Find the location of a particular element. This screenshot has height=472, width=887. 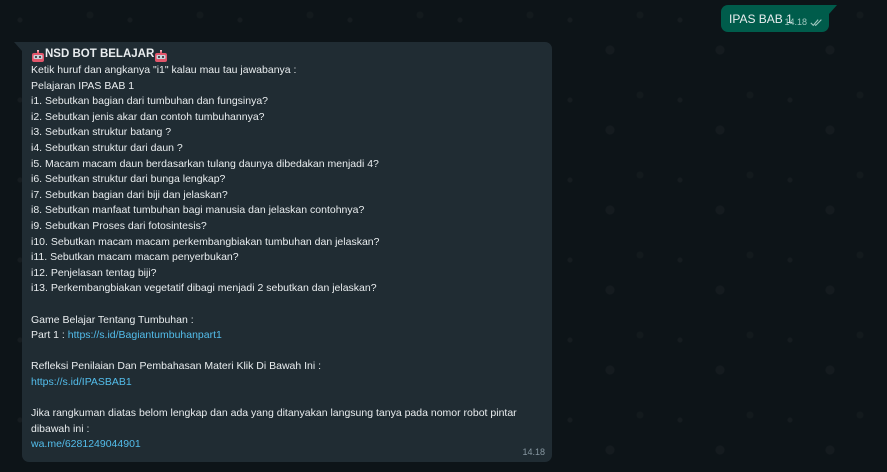

outgoing-message-meta: 14.18 is located at coordinates (803, 22).